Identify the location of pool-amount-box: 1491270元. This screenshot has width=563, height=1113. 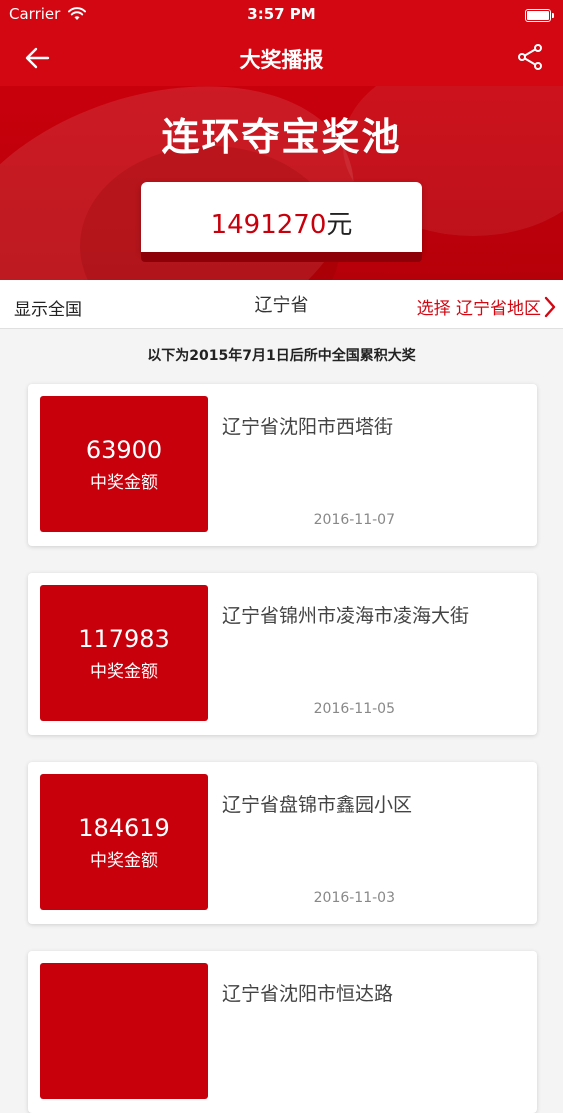
(281, 222).